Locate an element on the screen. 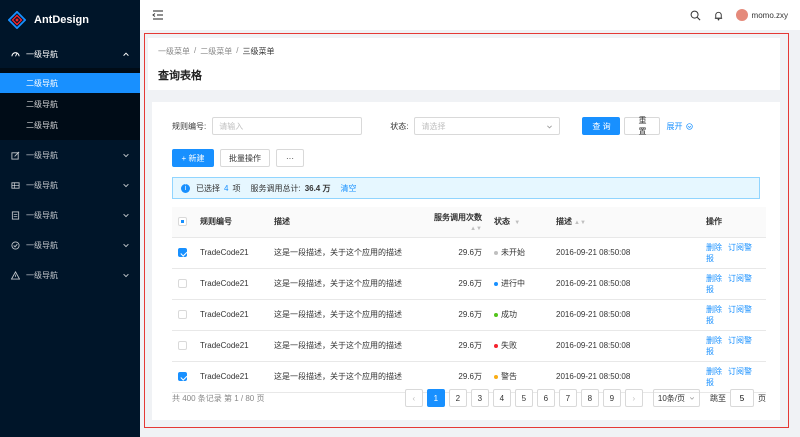 This screenshot has height=437, width=800. select-all-checkbox is located at coordinates (182, 222).